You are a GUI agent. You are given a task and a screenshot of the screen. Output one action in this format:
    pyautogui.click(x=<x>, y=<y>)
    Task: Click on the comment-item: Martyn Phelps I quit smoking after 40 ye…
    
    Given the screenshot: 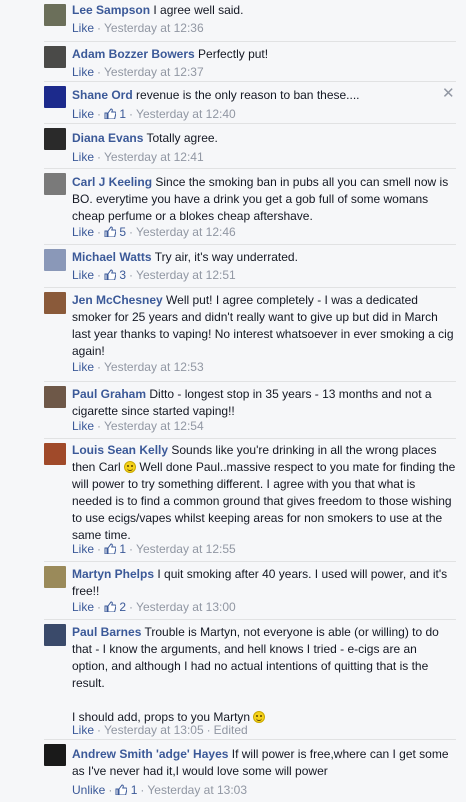 What is the action you would take?
    pyautogui.click(x=233, y=591)
    